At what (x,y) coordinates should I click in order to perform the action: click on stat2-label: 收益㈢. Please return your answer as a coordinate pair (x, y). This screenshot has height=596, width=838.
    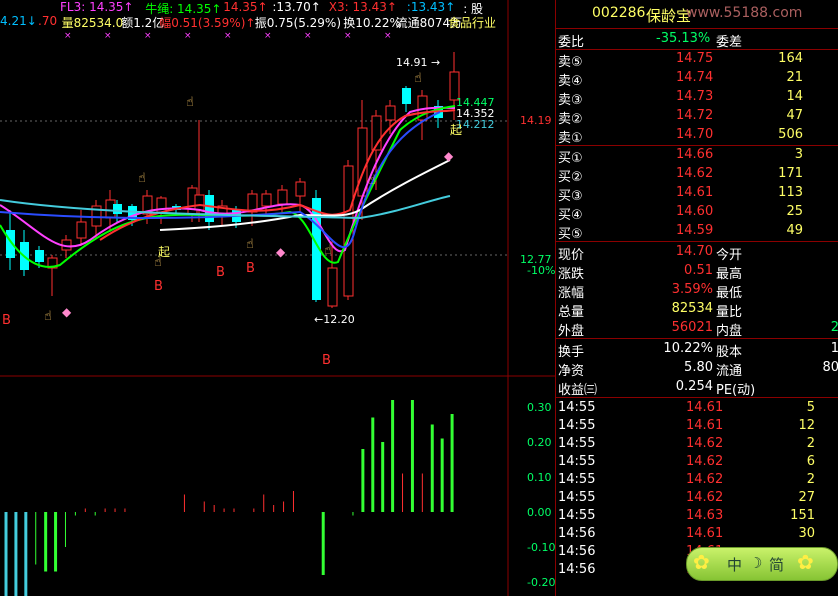
    Looking at the image, I should click on (578, 390).